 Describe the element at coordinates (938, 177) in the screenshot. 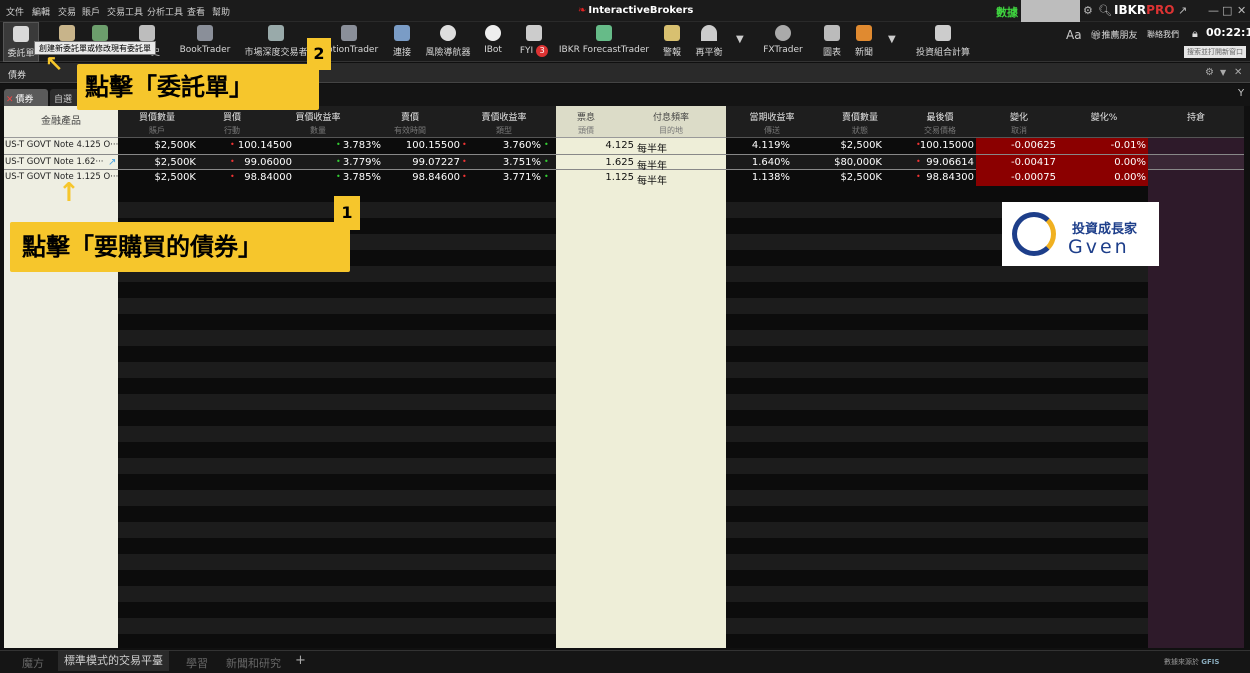

I see `last-cell: 98.84300` at that location.